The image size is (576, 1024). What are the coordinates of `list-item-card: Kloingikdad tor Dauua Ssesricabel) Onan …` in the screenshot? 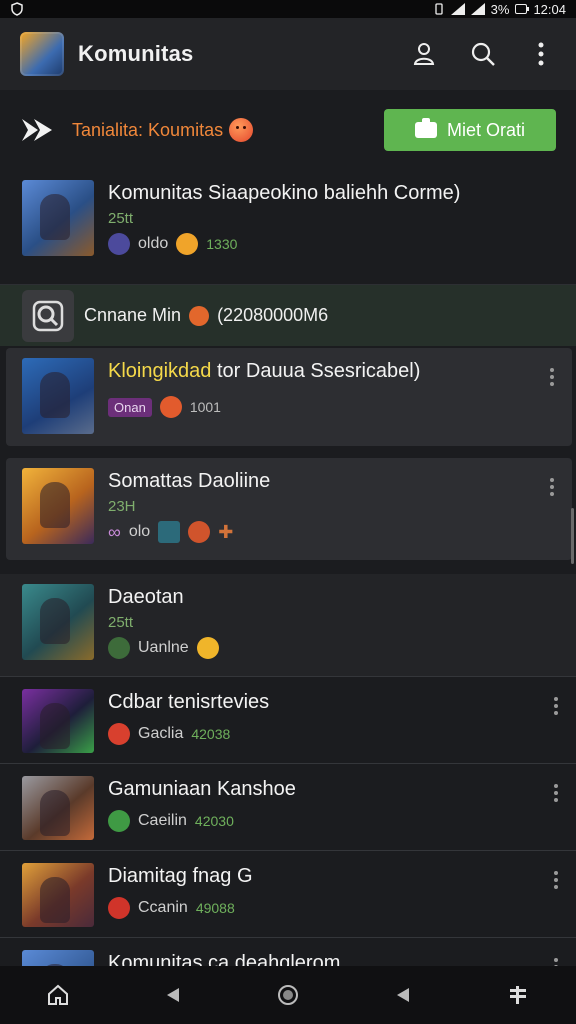 It's located at (289, 397).